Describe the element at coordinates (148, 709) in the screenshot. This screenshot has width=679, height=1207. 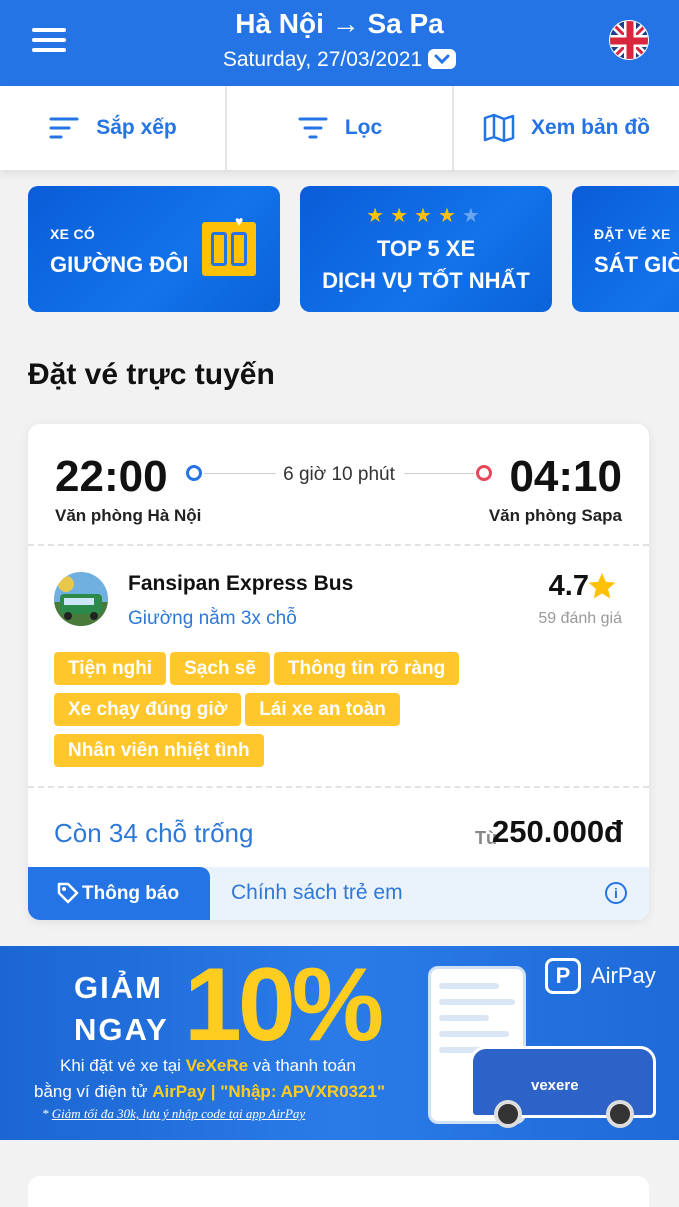
I see `tag: Xe chạy đúng giờ` at that location.